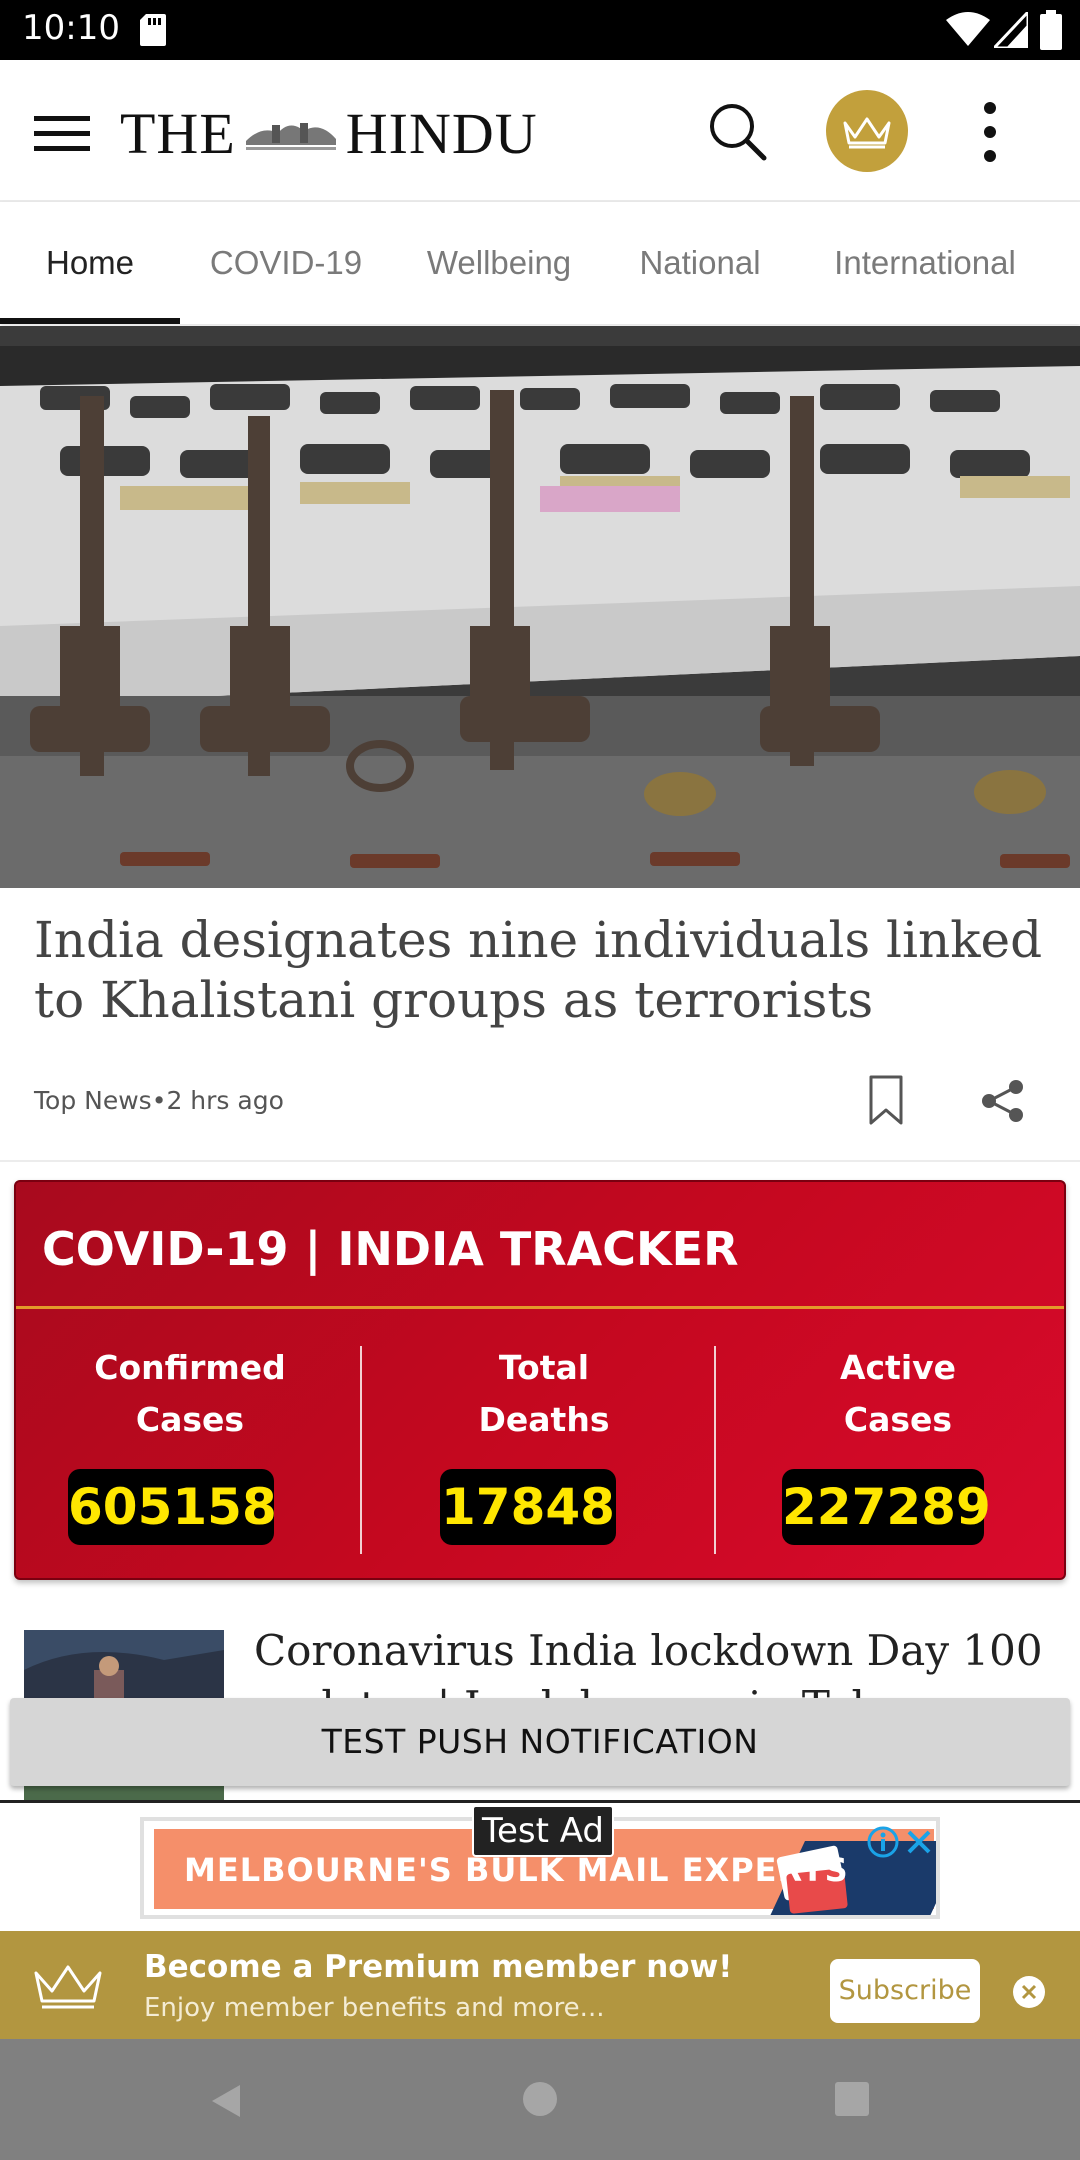 This screenshot has width=1080, height=2160. What do you see at coordinates (886, 1507) in the screenshot?
I see `tracker-value-active: 227289` at bounding box center [886, 1507].